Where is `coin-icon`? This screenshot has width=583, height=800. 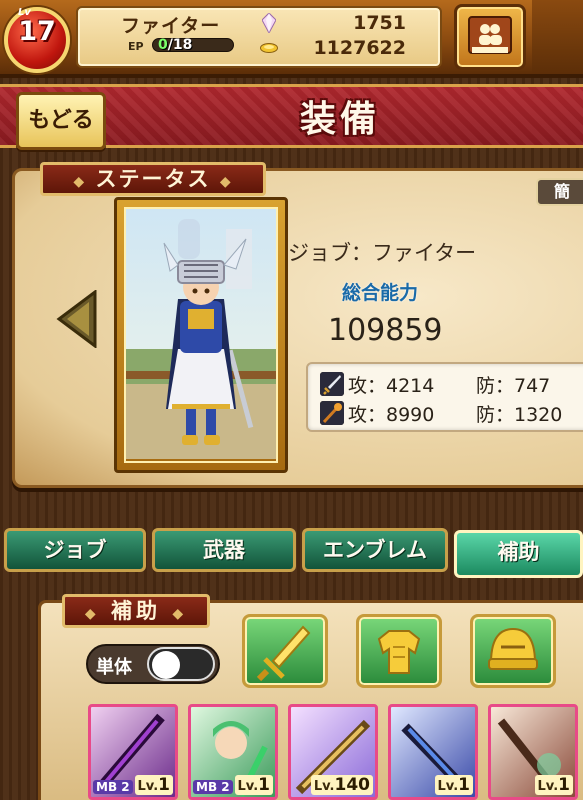 coin-icon is located at coordinates (269, 48).